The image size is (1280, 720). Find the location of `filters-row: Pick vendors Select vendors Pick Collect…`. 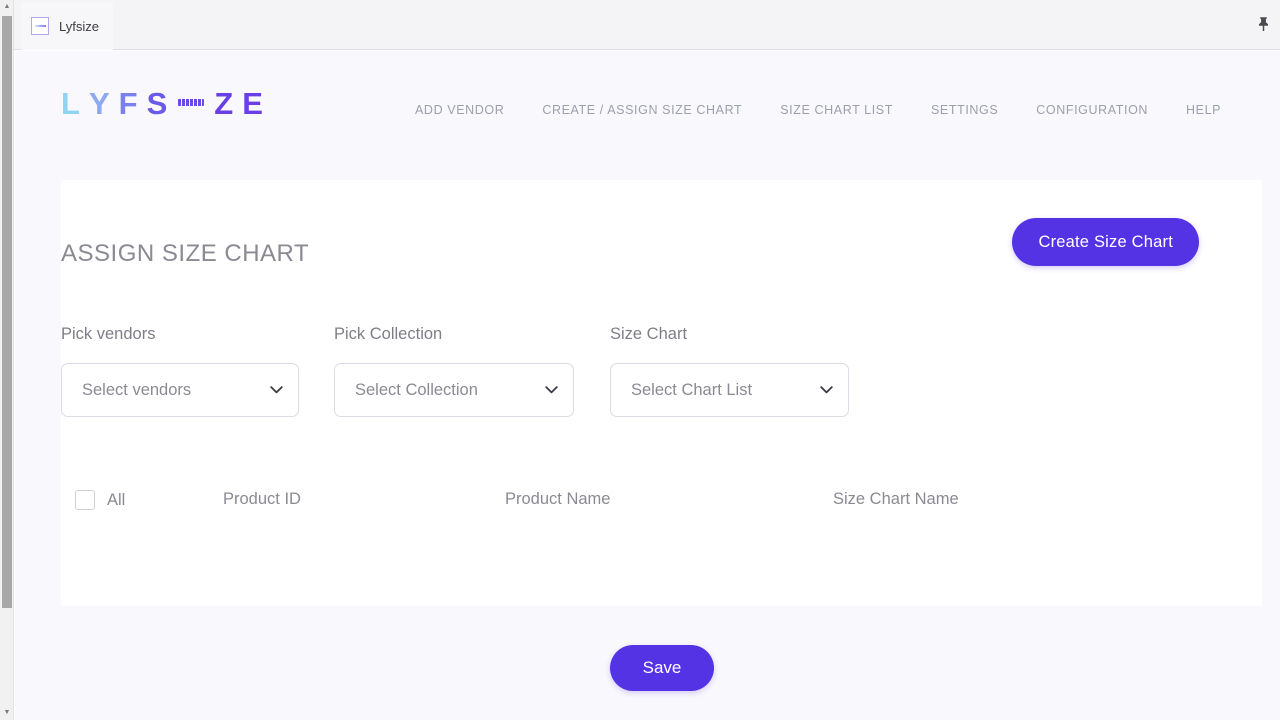

filters-row: Pick vendors Select vendors Pick Collect… is located at coordinates (455, 371).